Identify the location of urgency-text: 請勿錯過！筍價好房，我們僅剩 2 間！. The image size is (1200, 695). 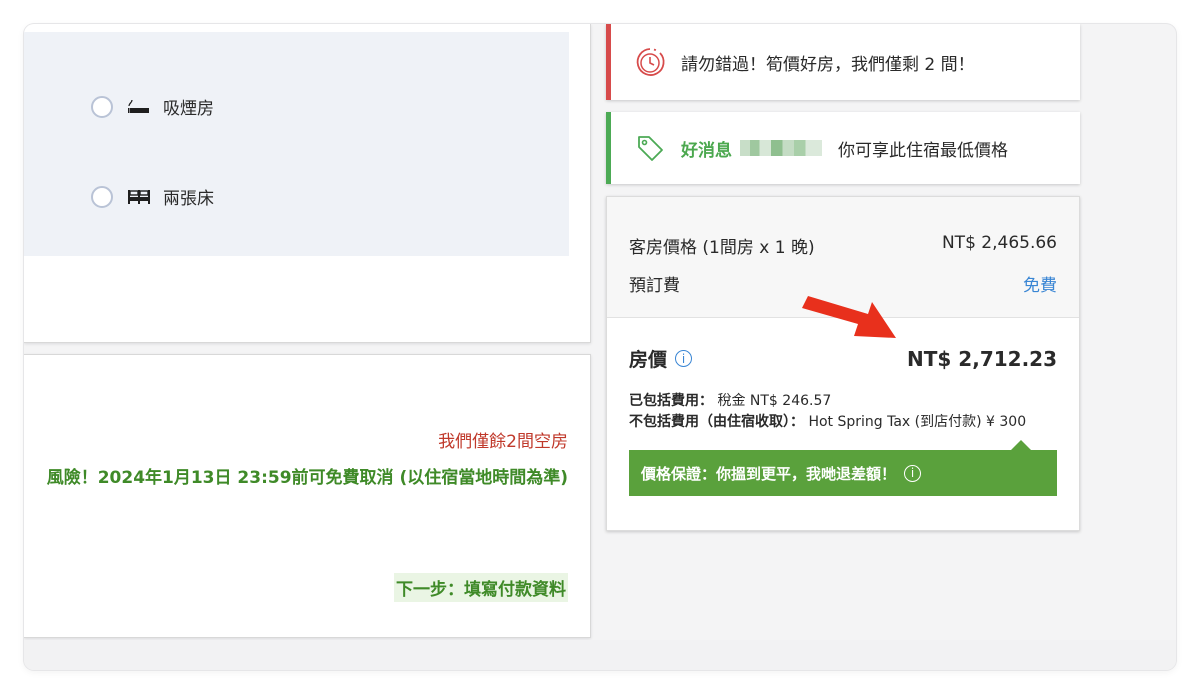
(828, 64).